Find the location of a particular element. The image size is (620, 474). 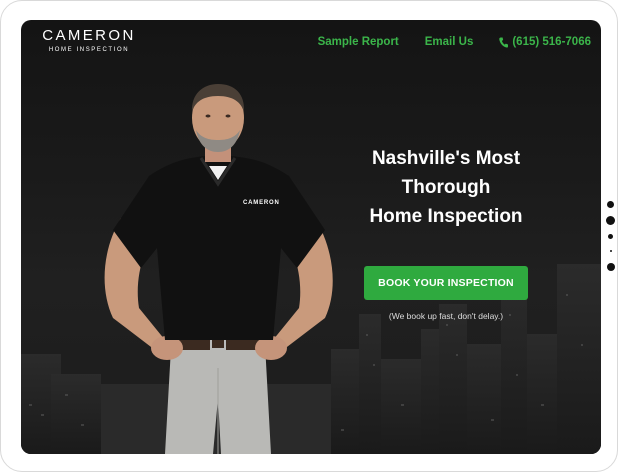

headline-line-2: Thorough is located at coordinates (446, 187).